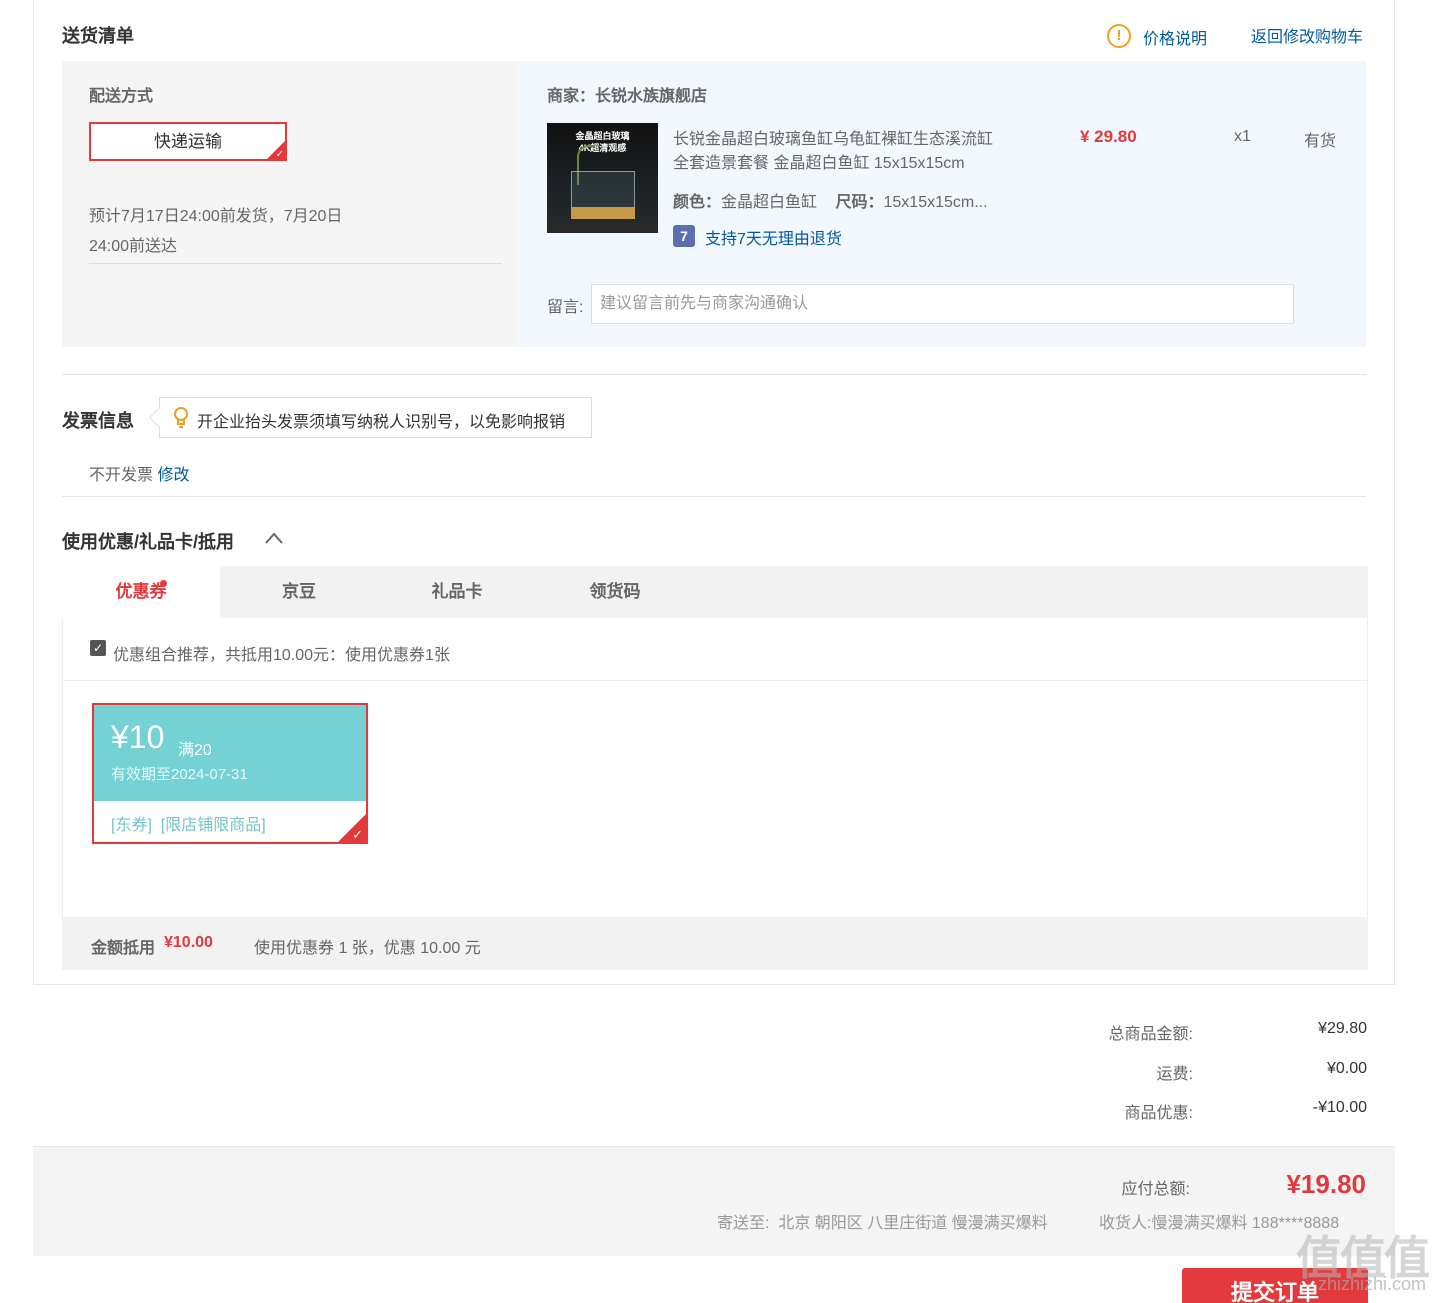 The image size is (1445, 1303). I want to click on tab-pickup-code: 领货码, so click(615, 592).